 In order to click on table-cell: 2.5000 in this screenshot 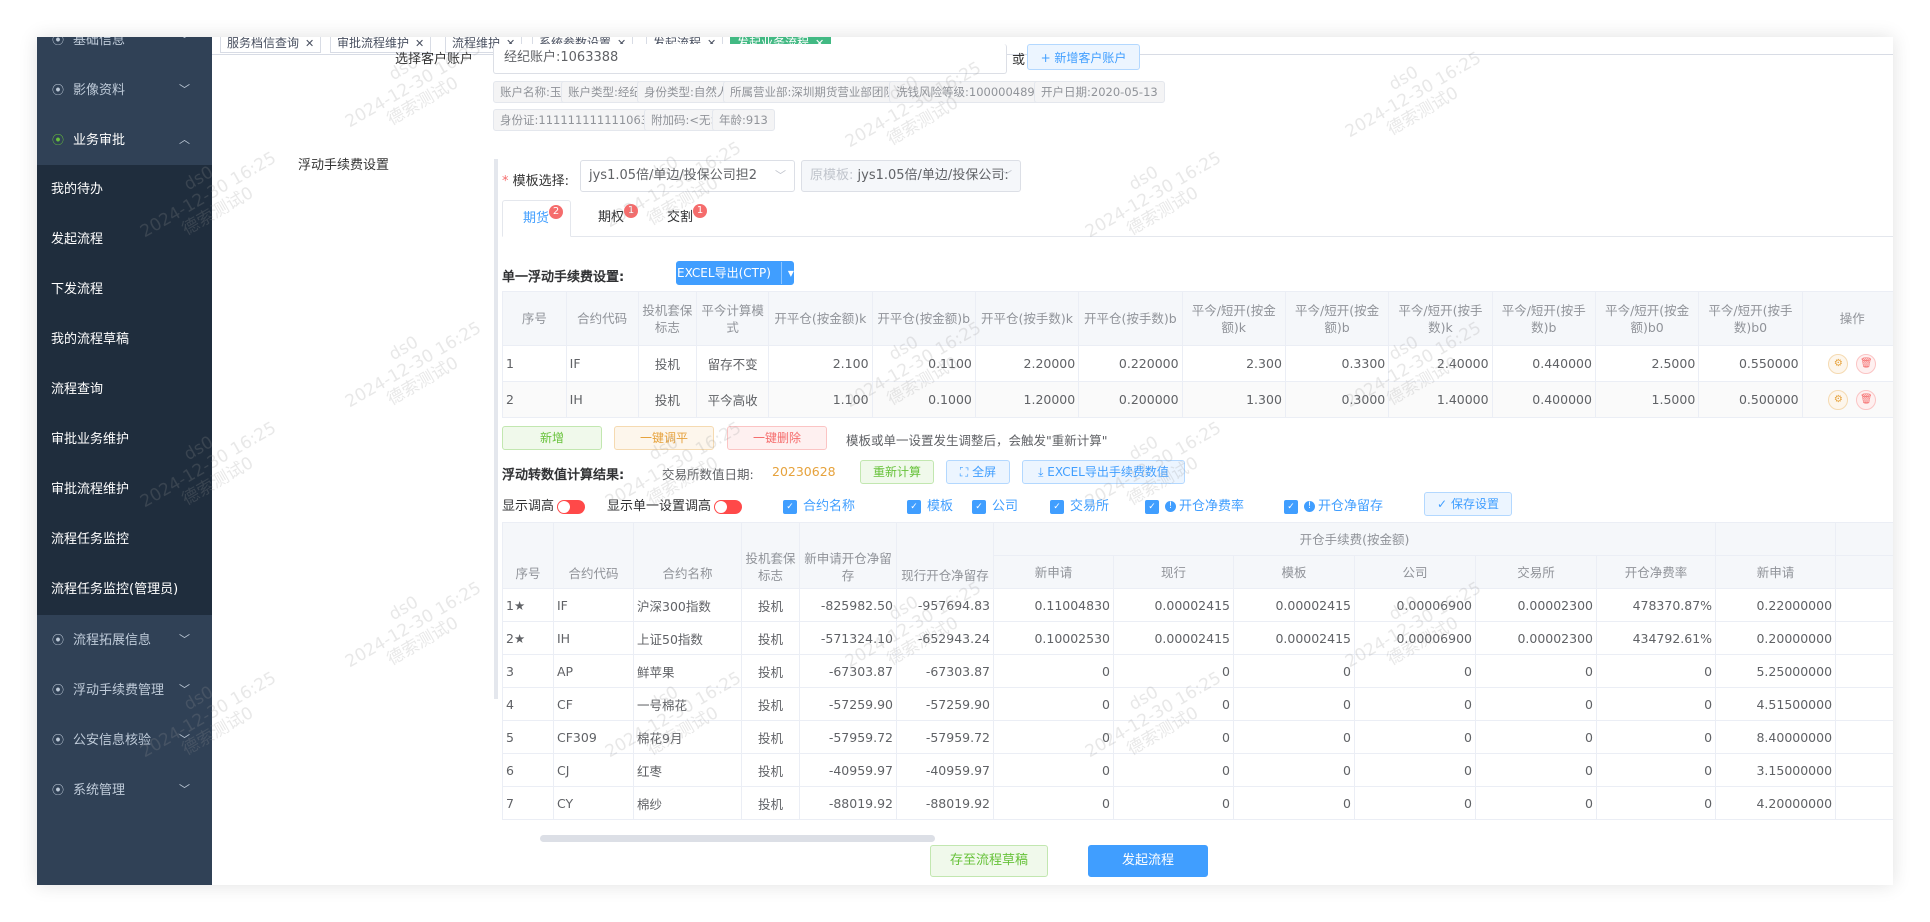, I will do `click(1647, 363)`.